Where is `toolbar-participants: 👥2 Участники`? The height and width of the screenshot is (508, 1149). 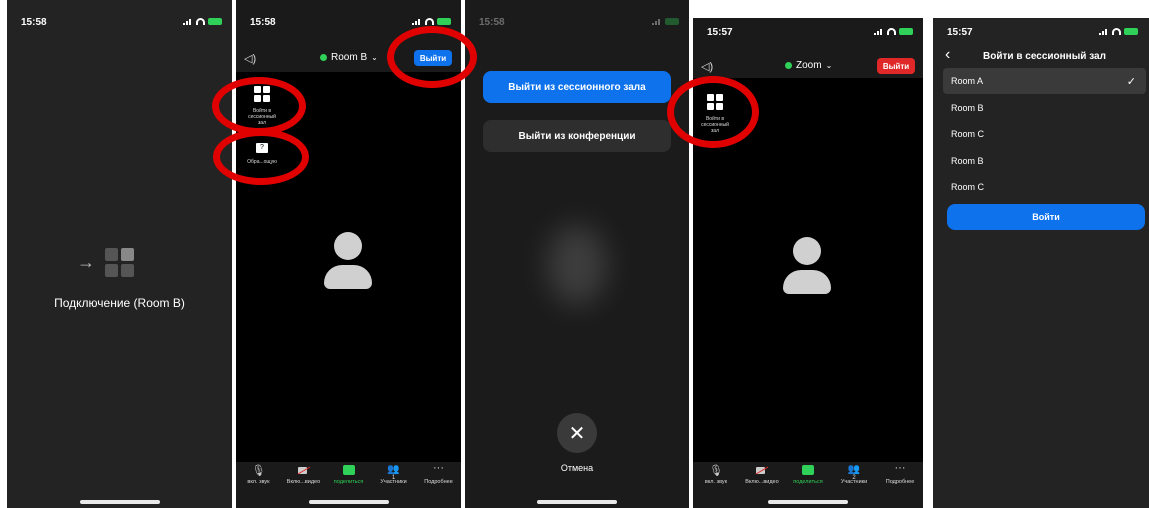
toolbar-participants: 👥2 Участники is located at coordinates (854, 480).